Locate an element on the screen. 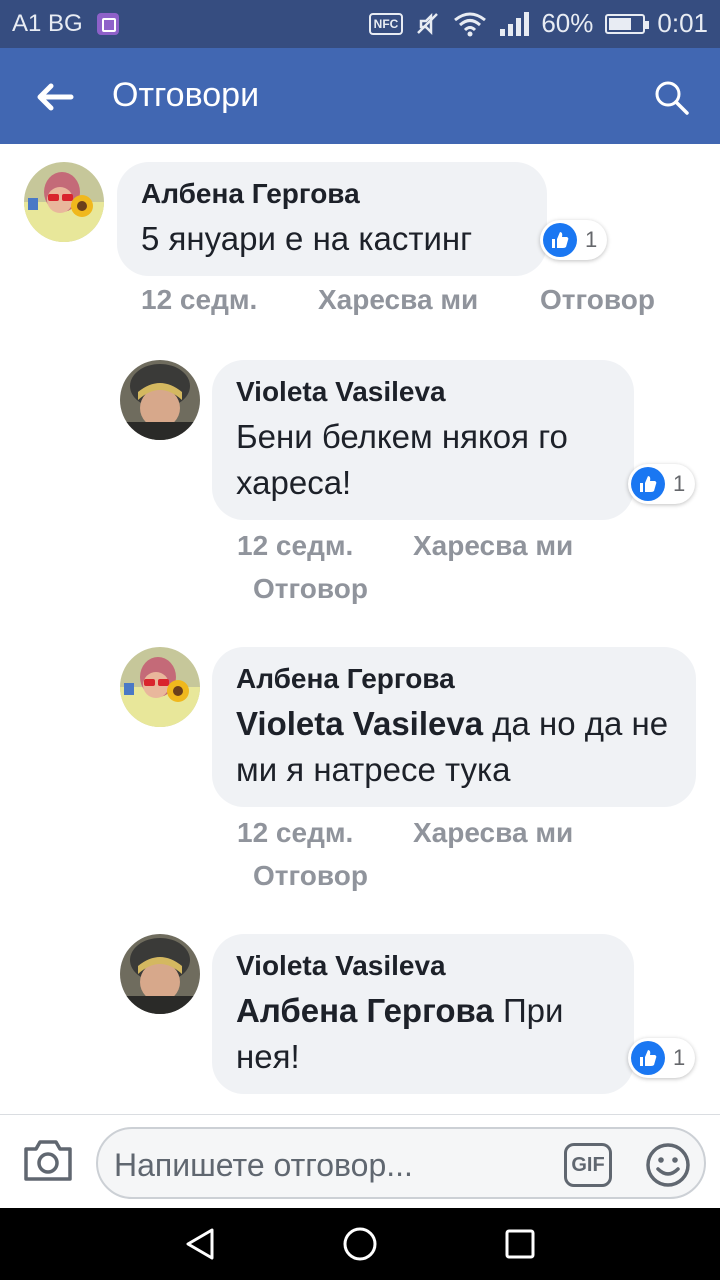  battery-percent: 60% is located at coordinates (567, 23).